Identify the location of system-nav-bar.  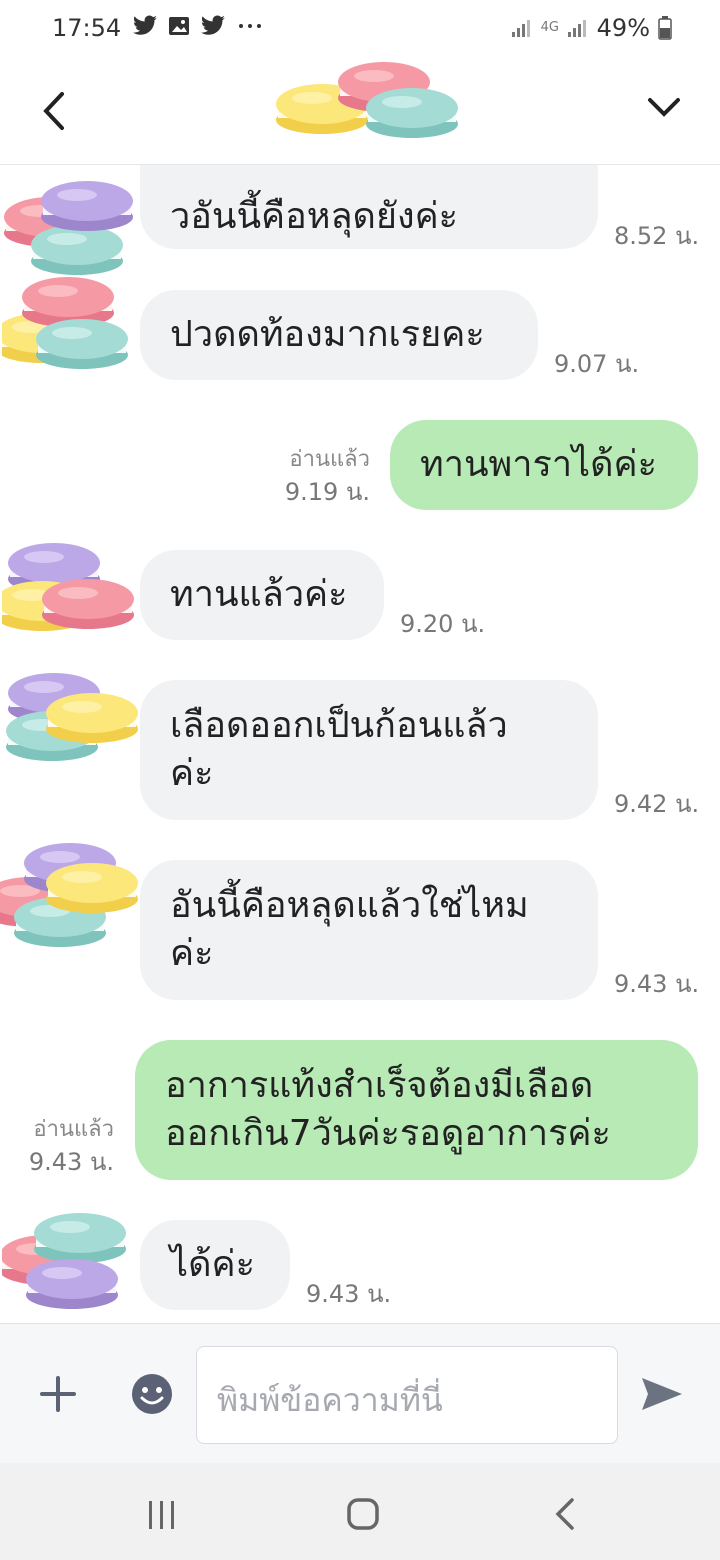
(360, 1511).